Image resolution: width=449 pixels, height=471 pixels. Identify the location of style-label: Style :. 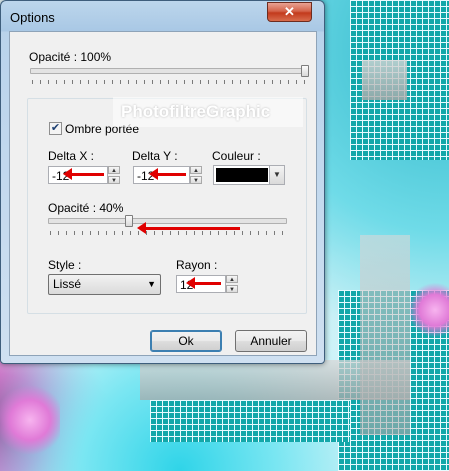
(65, 265).